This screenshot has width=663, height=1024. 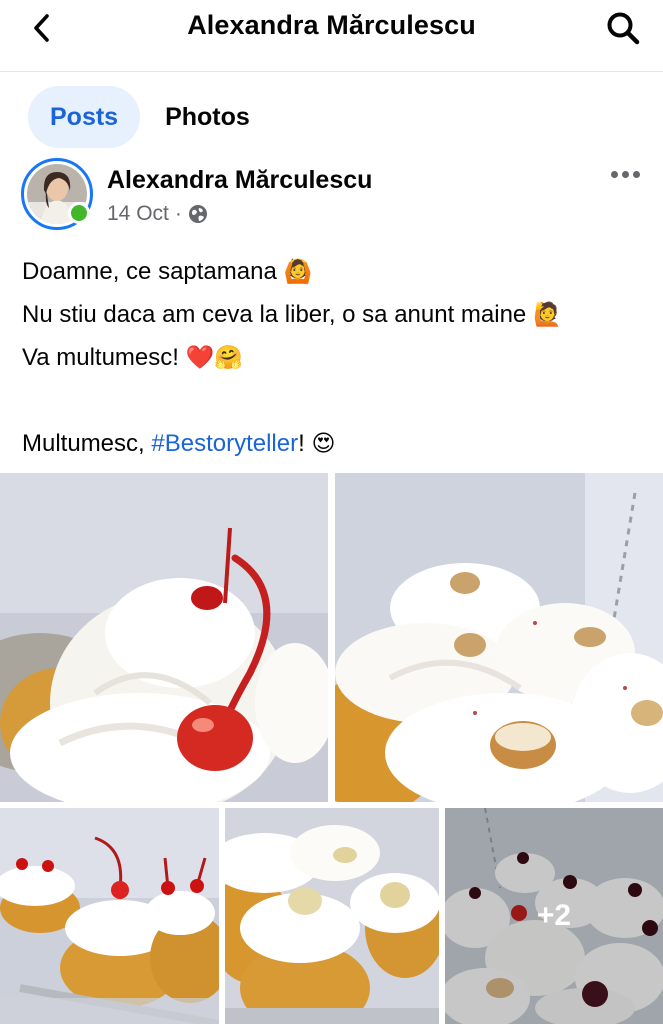 What do you see at coordinates (305, 443) in the screenshot?
I see `post-text: !` at bounding box center [305, 443].